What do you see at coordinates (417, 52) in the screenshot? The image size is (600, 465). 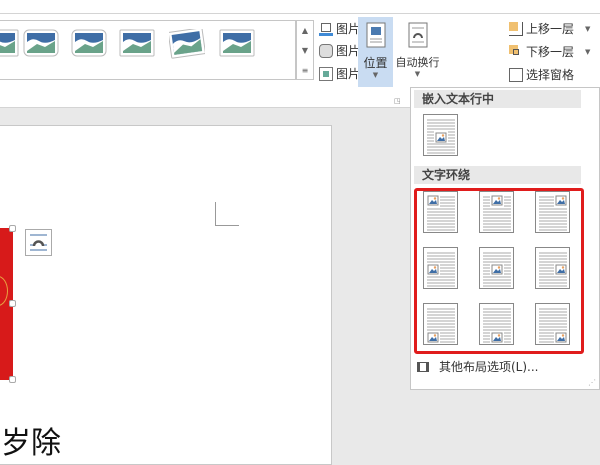 I see `wrap-text-button: 自动换行 ▼` at bounding box center [417, 52].